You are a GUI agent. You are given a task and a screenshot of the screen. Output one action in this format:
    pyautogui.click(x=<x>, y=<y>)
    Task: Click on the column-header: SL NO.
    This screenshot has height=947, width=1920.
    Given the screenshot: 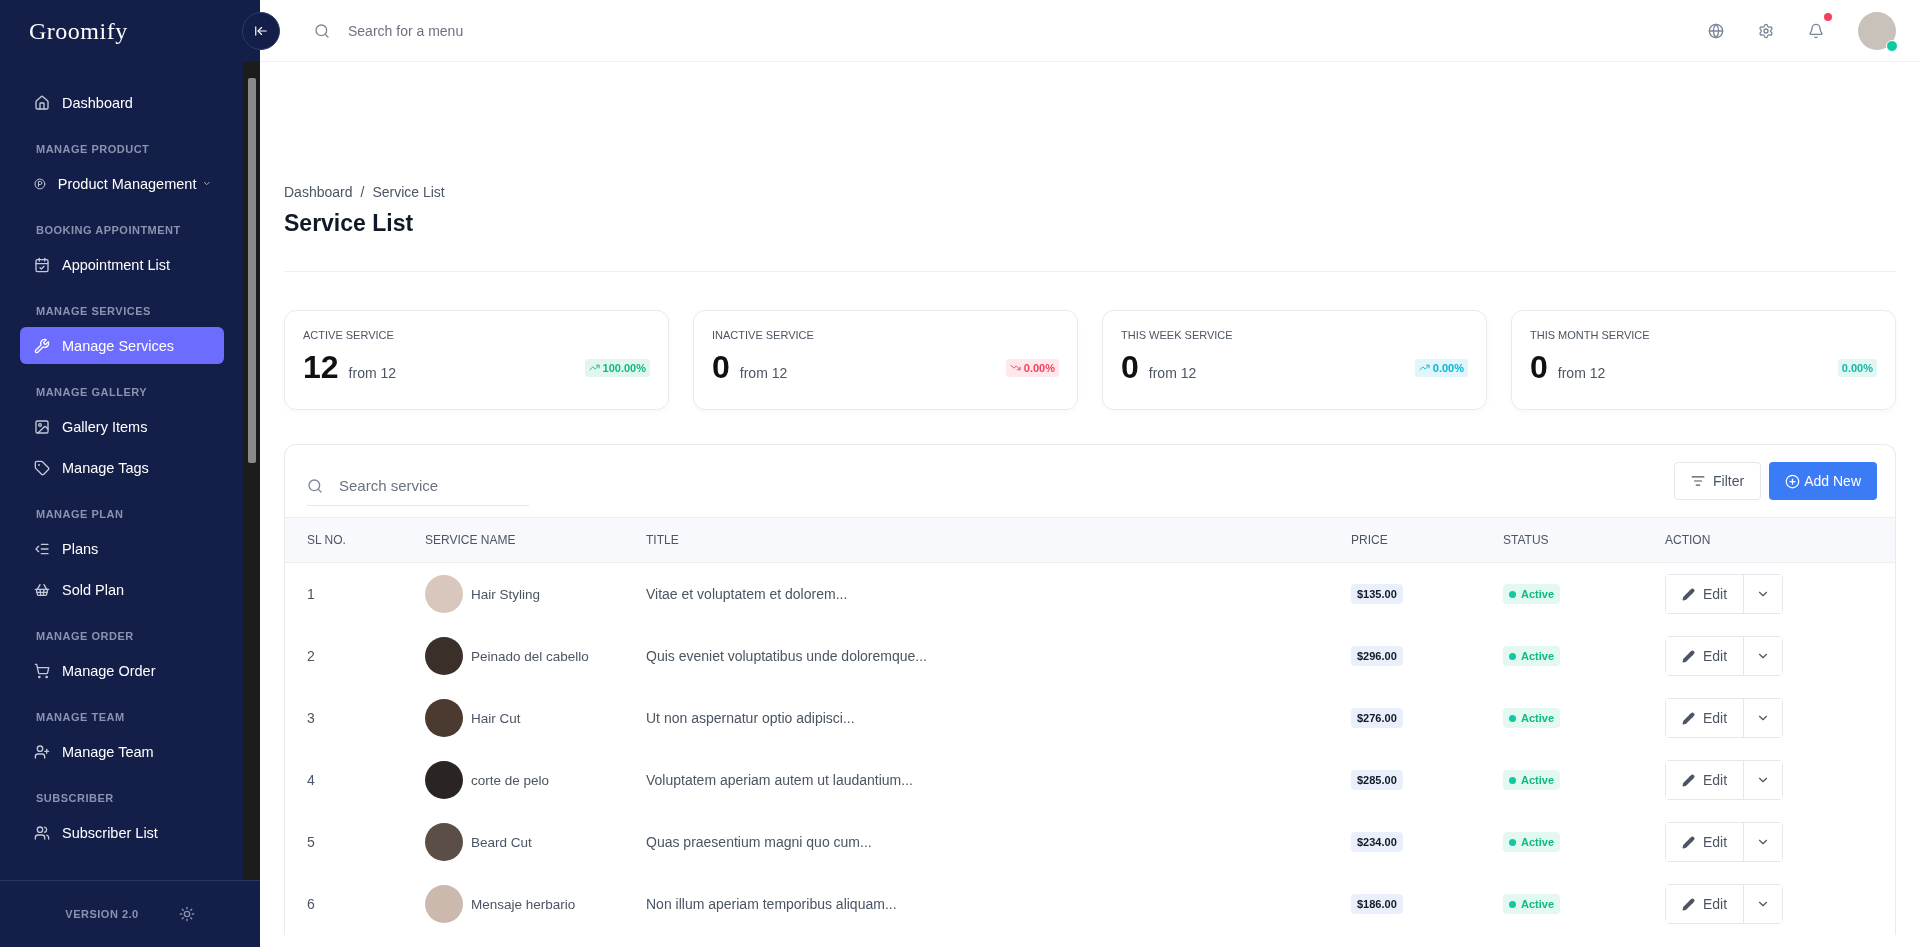 What is the action you would take?
    pyautogui.click(x=327, y=540)
    